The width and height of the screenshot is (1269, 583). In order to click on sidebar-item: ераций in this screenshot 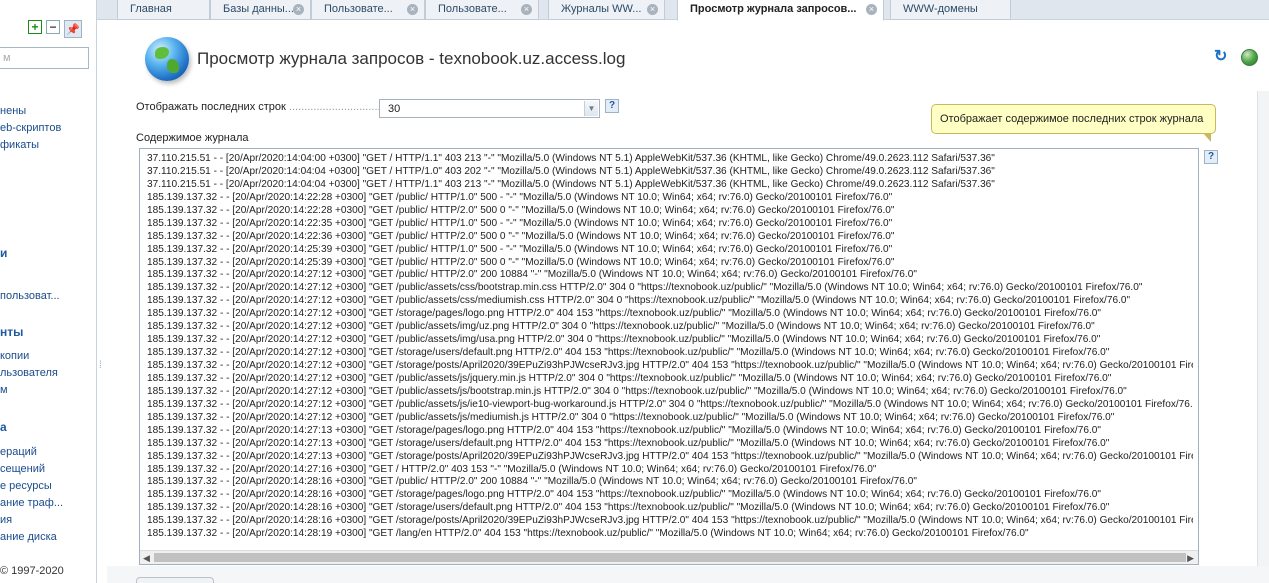, I will do `click(18, 452)`.